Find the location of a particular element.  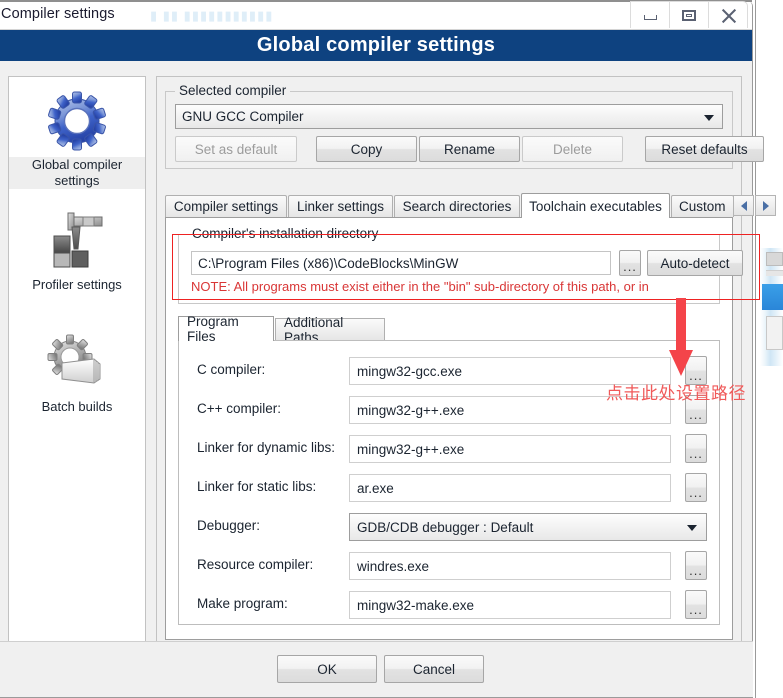

tab-scroll-left-button is located at coordinates (743, 205).